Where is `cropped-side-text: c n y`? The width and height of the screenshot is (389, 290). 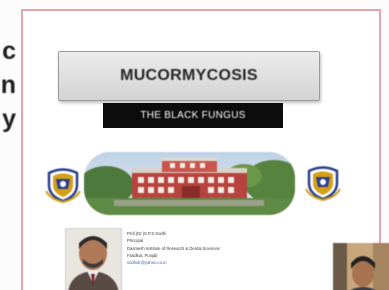 cropped-side-text: c n y is located at coordinates (8, 85).